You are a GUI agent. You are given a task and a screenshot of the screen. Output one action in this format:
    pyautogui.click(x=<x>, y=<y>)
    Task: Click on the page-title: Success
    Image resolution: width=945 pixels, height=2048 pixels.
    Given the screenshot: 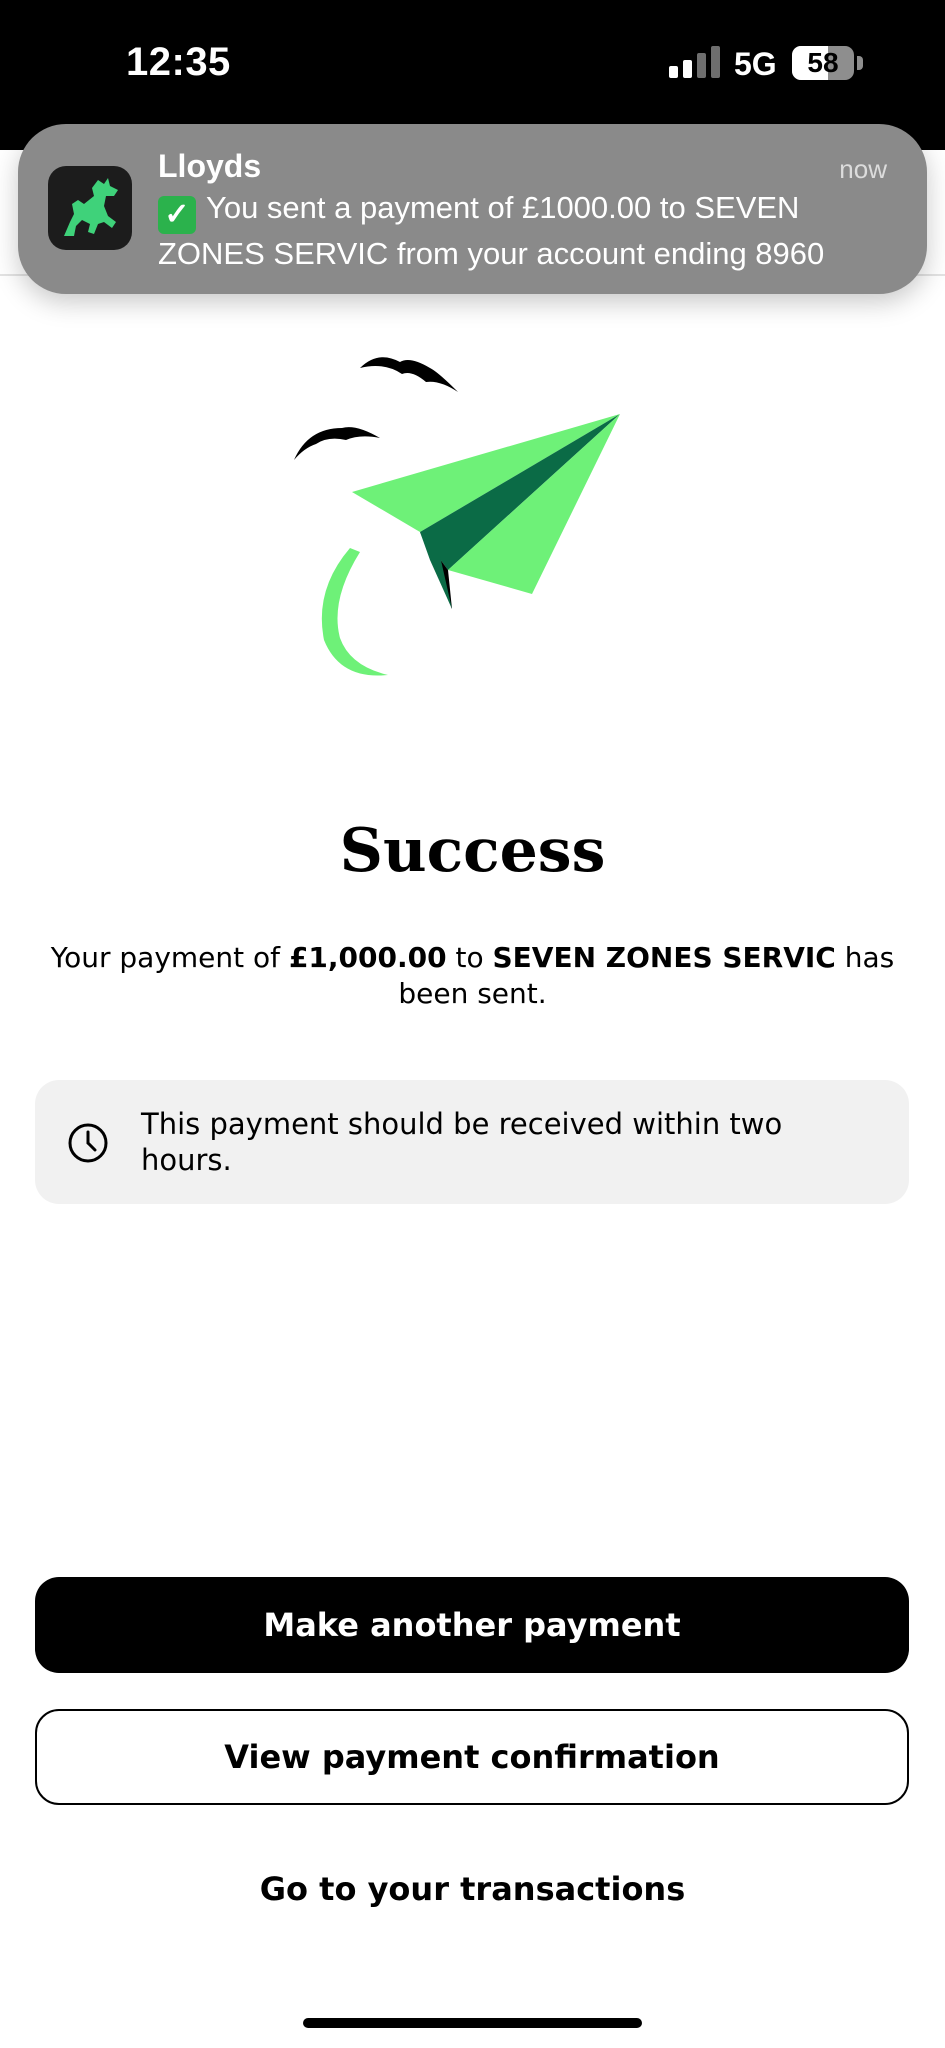 What is the action you would take?
    pyautogui.click(x=472, y=851)
    